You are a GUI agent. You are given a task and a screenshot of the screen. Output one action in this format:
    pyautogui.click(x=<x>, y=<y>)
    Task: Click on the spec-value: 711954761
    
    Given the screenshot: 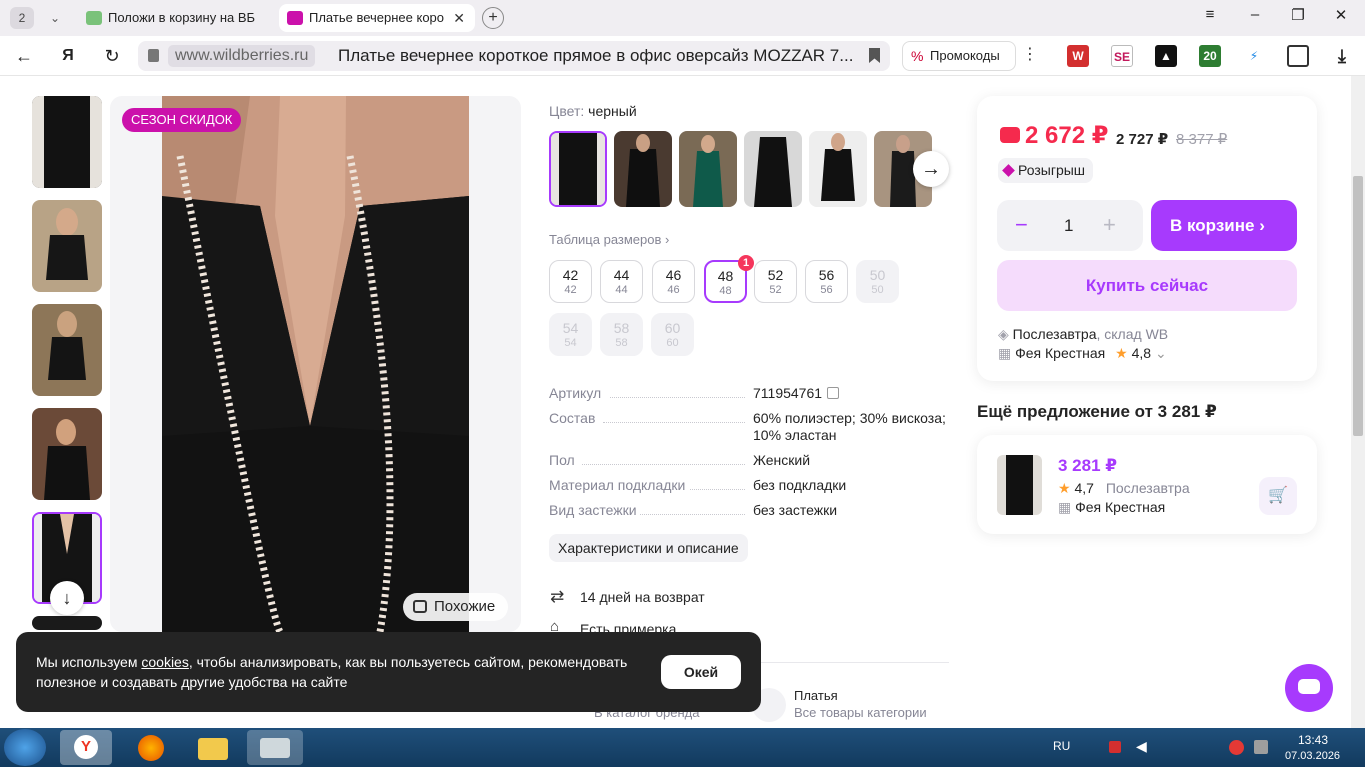 What is the action you would take?
    pyautogui.click(x=788, y=393)
    